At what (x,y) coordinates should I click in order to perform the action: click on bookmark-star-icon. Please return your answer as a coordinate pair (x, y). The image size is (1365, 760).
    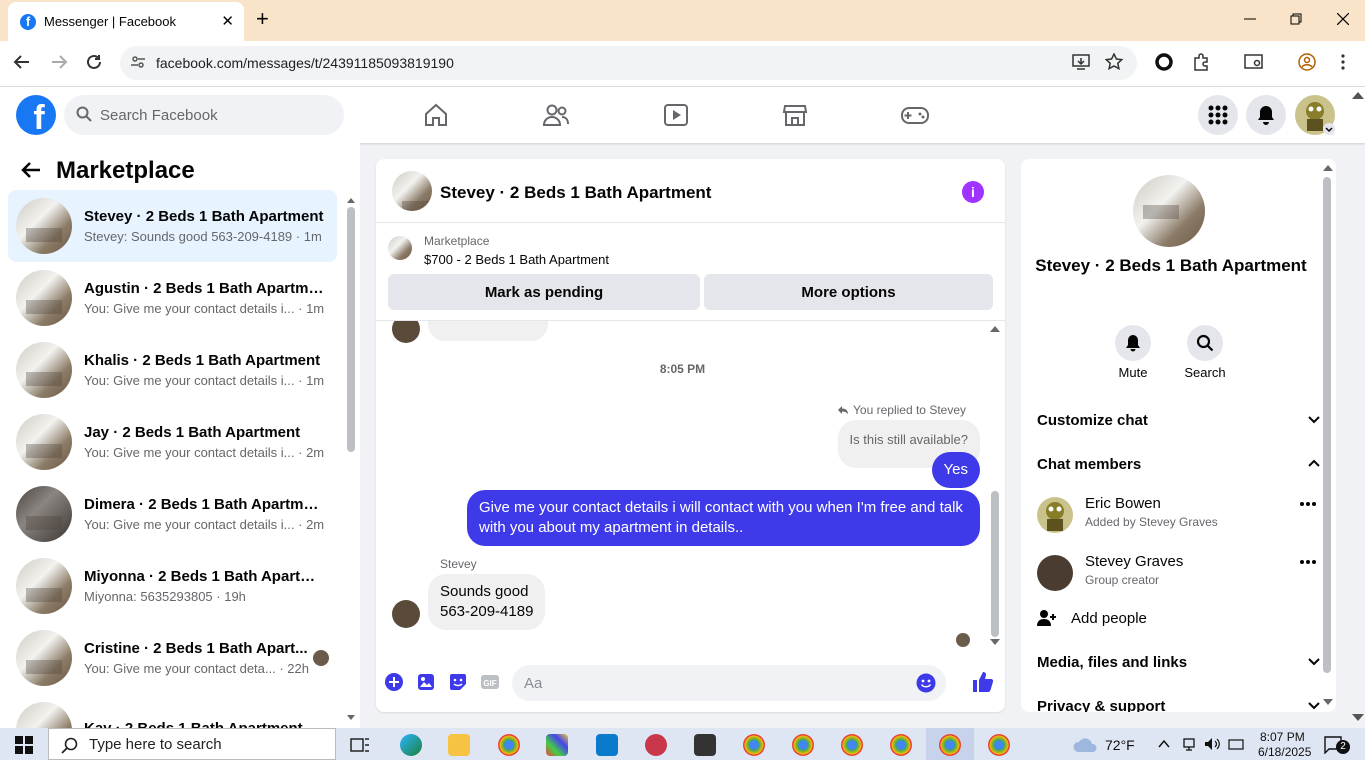
    Looking at the image, I should click on (1114, 62).